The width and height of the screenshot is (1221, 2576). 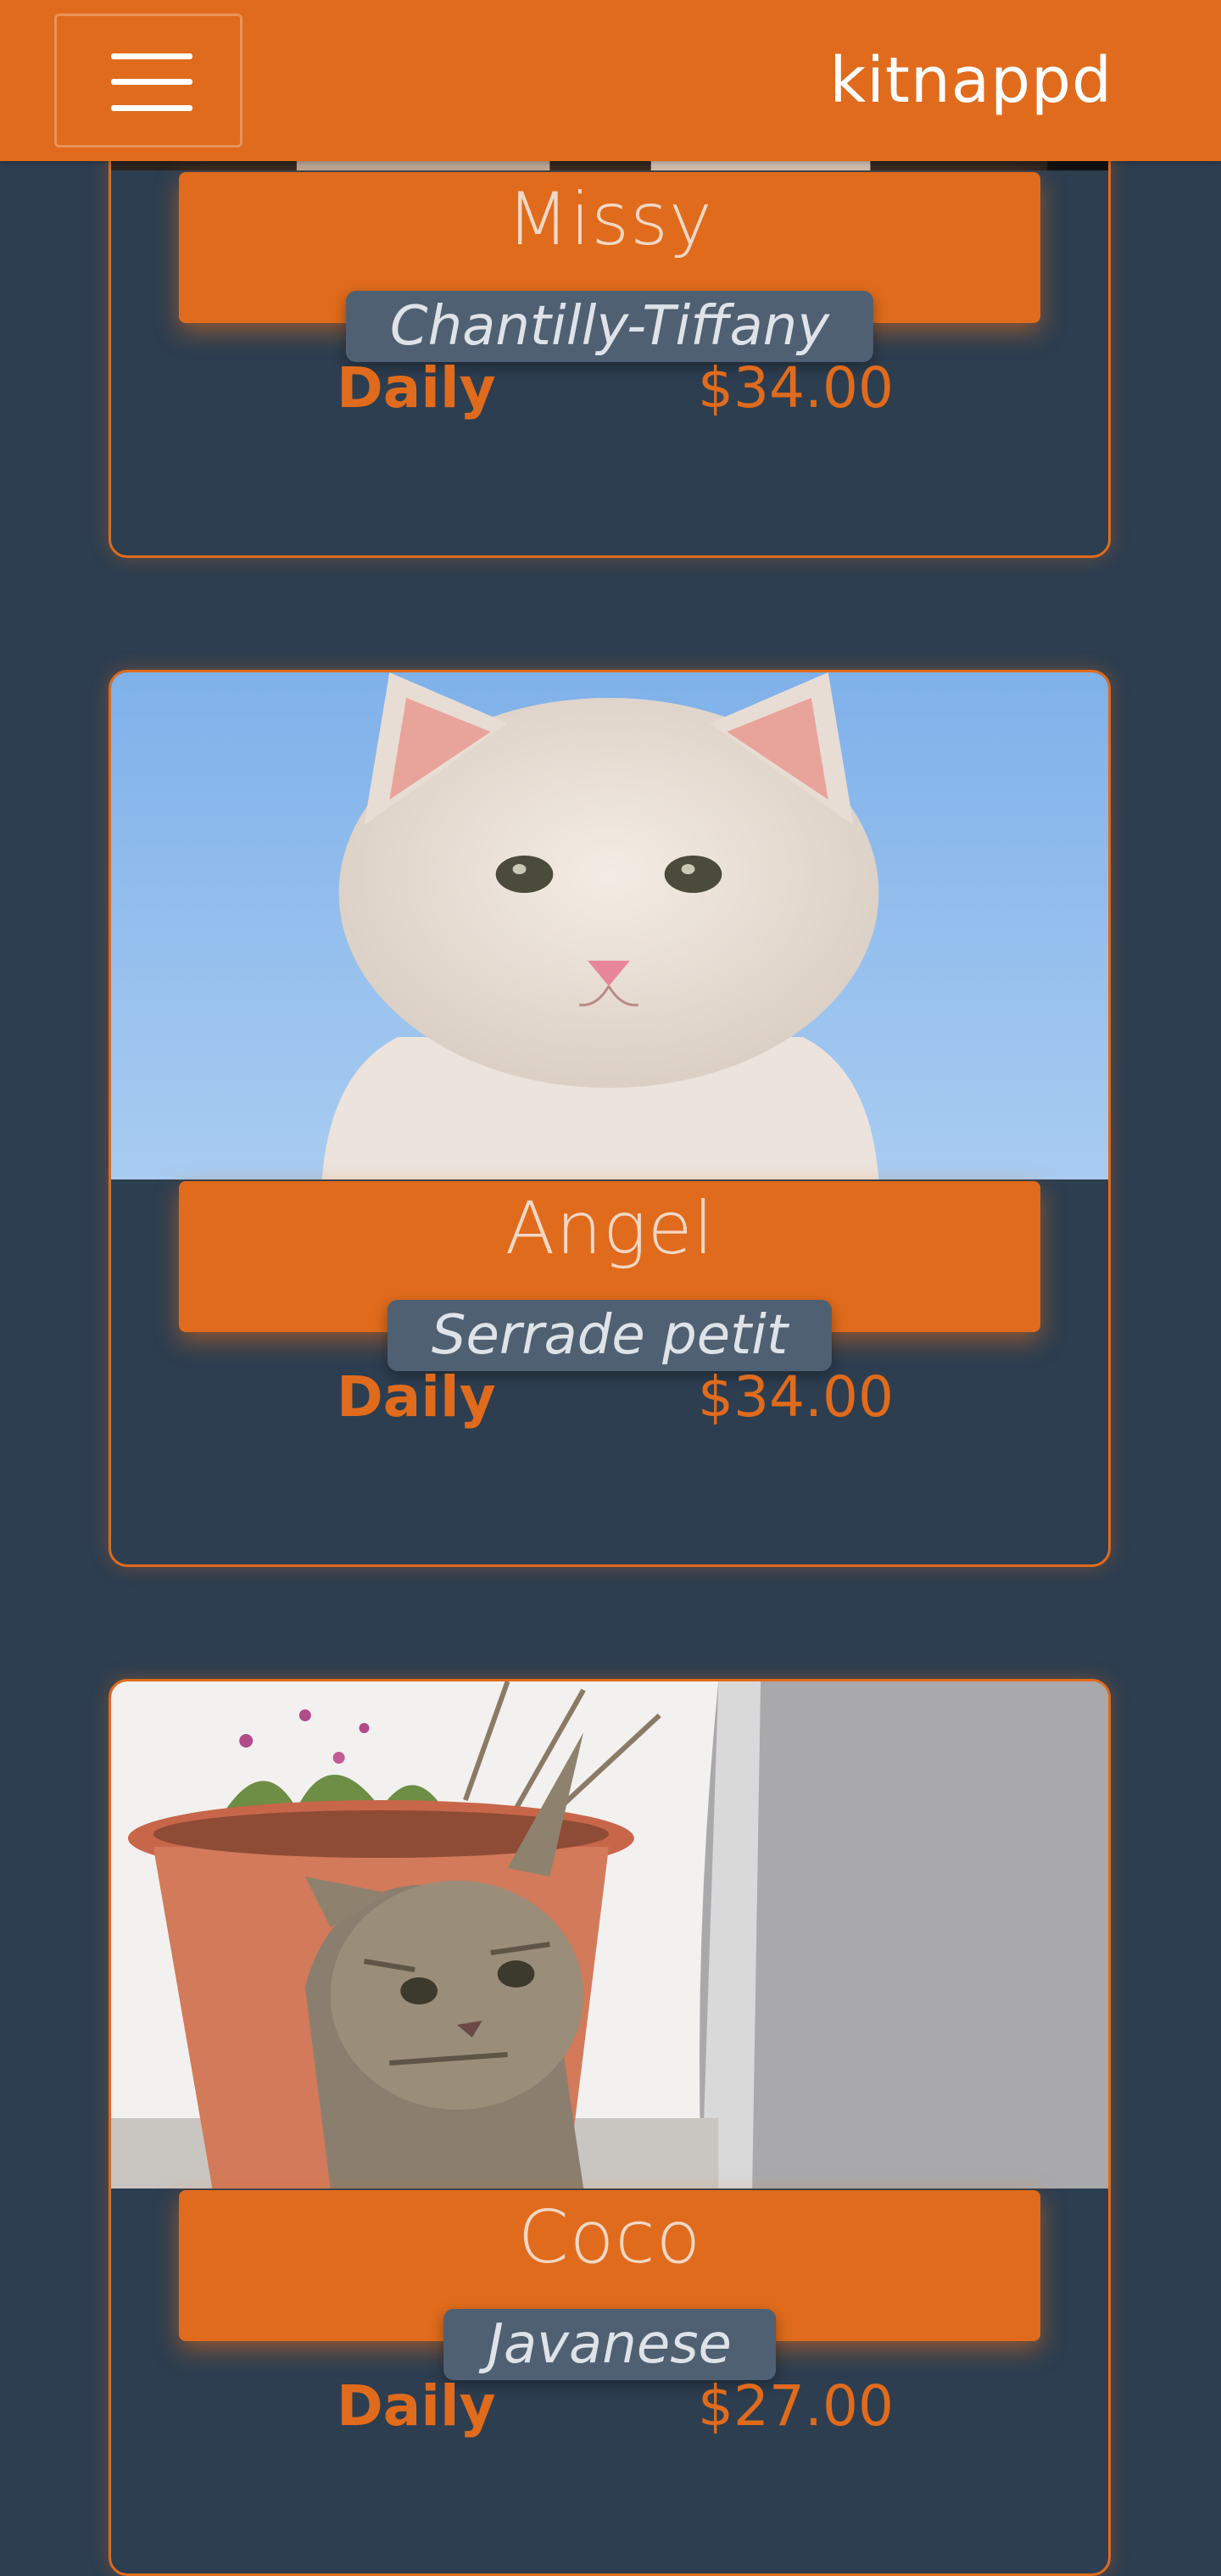 I want to click on hamburger-menu-button, so click(x=148, y=81).